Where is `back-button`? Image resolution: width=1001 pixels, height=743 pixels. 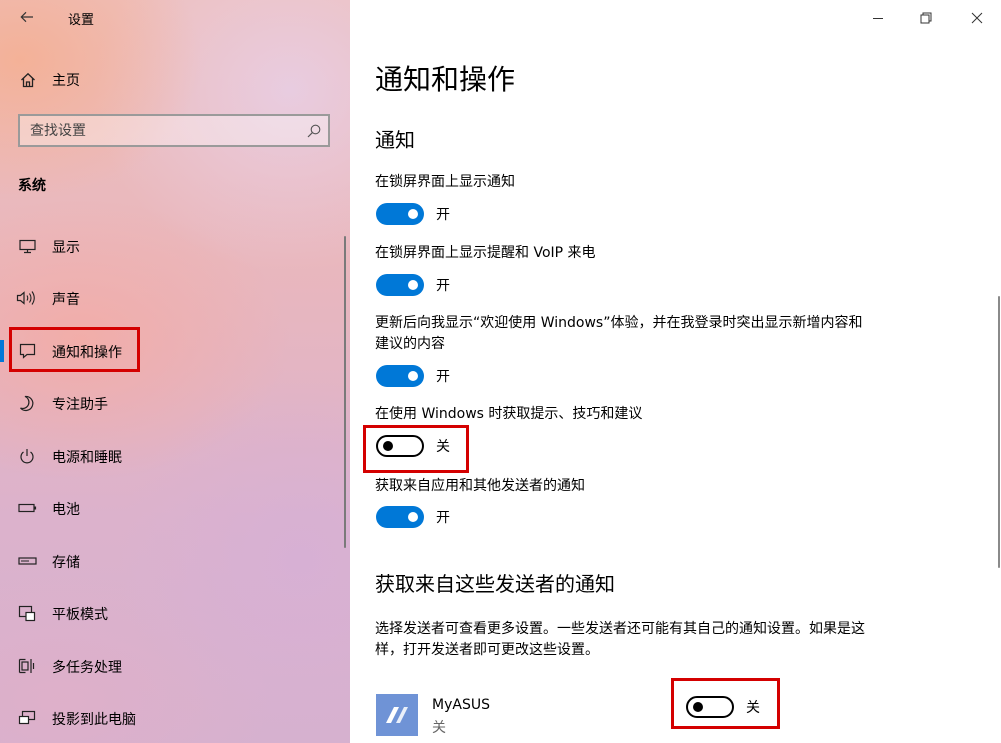
back-button is located at coordinates (27, 17).